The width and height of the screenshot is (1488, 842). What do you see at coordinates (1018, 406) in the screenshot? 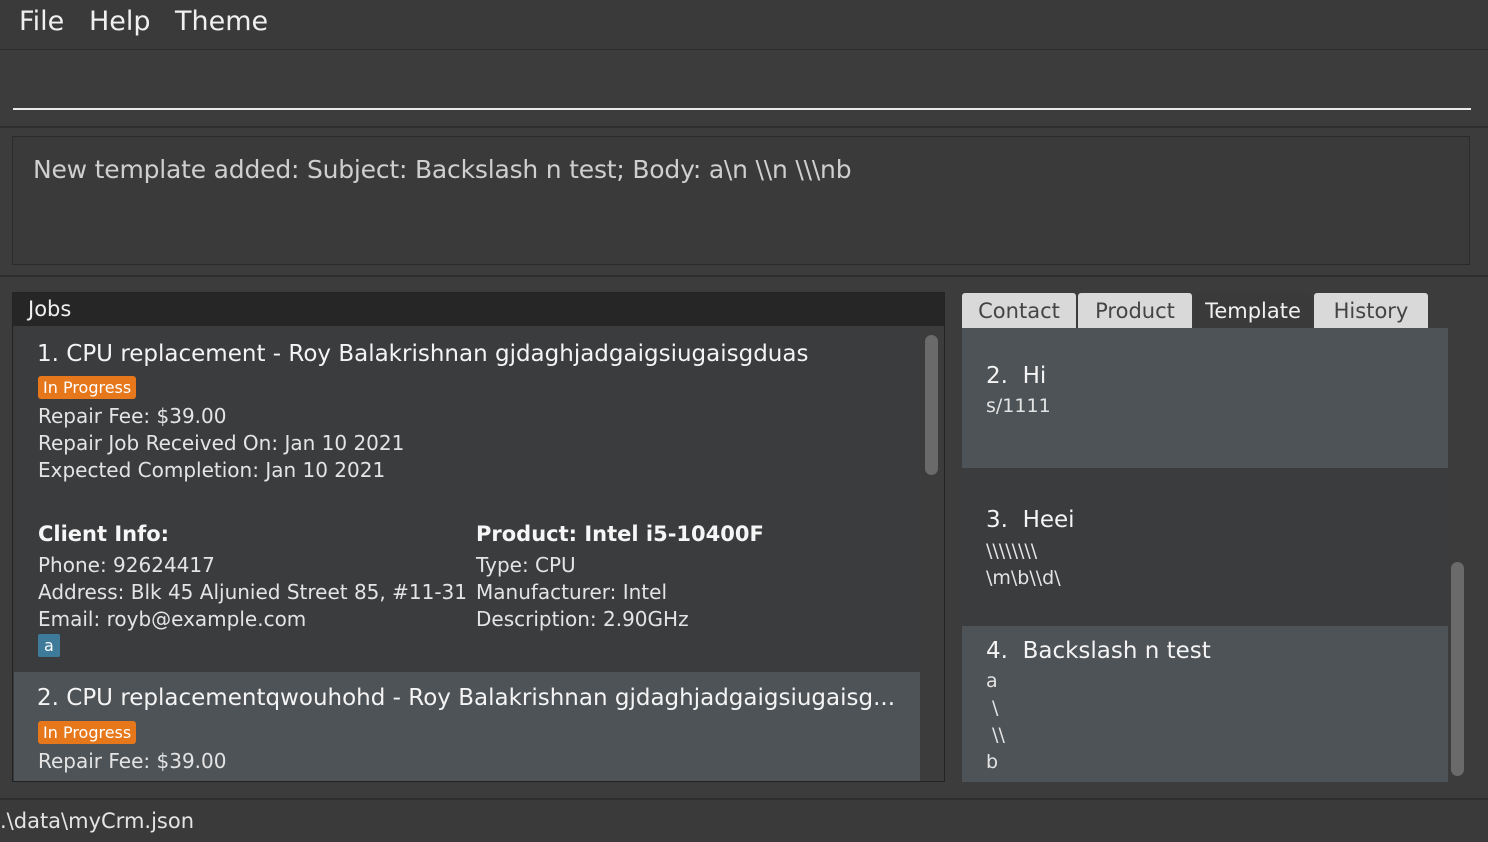
I see `template-body-line: s/1111` at bounding box center [1018, 406].